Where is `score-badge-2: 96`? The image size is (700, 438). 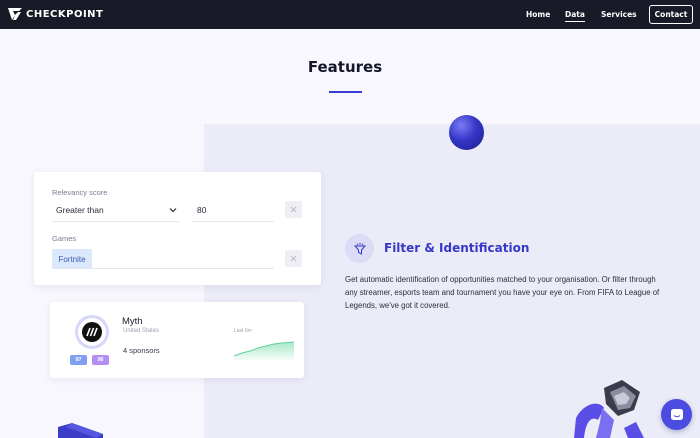
score-badge-2: 96 is located at coordinates (100, 360).